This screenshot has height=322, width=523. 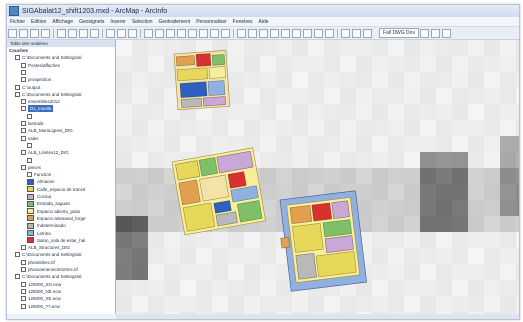 What do you see at coordinates (181, 33) in the screenshot?
I see `full-extent-icon` at bounding box center [181, 33].